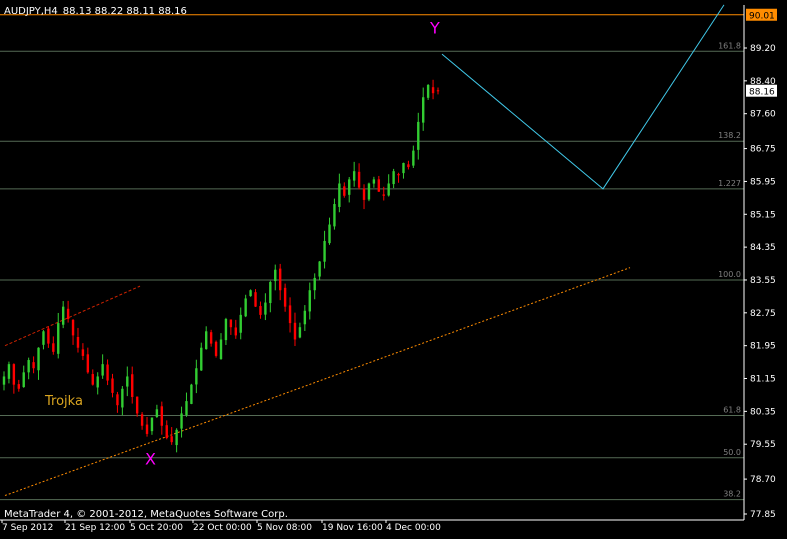 The width and height of the screenshot is (787, 539). Describe the element at coordinates (732, 409) in the screenshot. I see `fib-level-label: 61.8` at that location.